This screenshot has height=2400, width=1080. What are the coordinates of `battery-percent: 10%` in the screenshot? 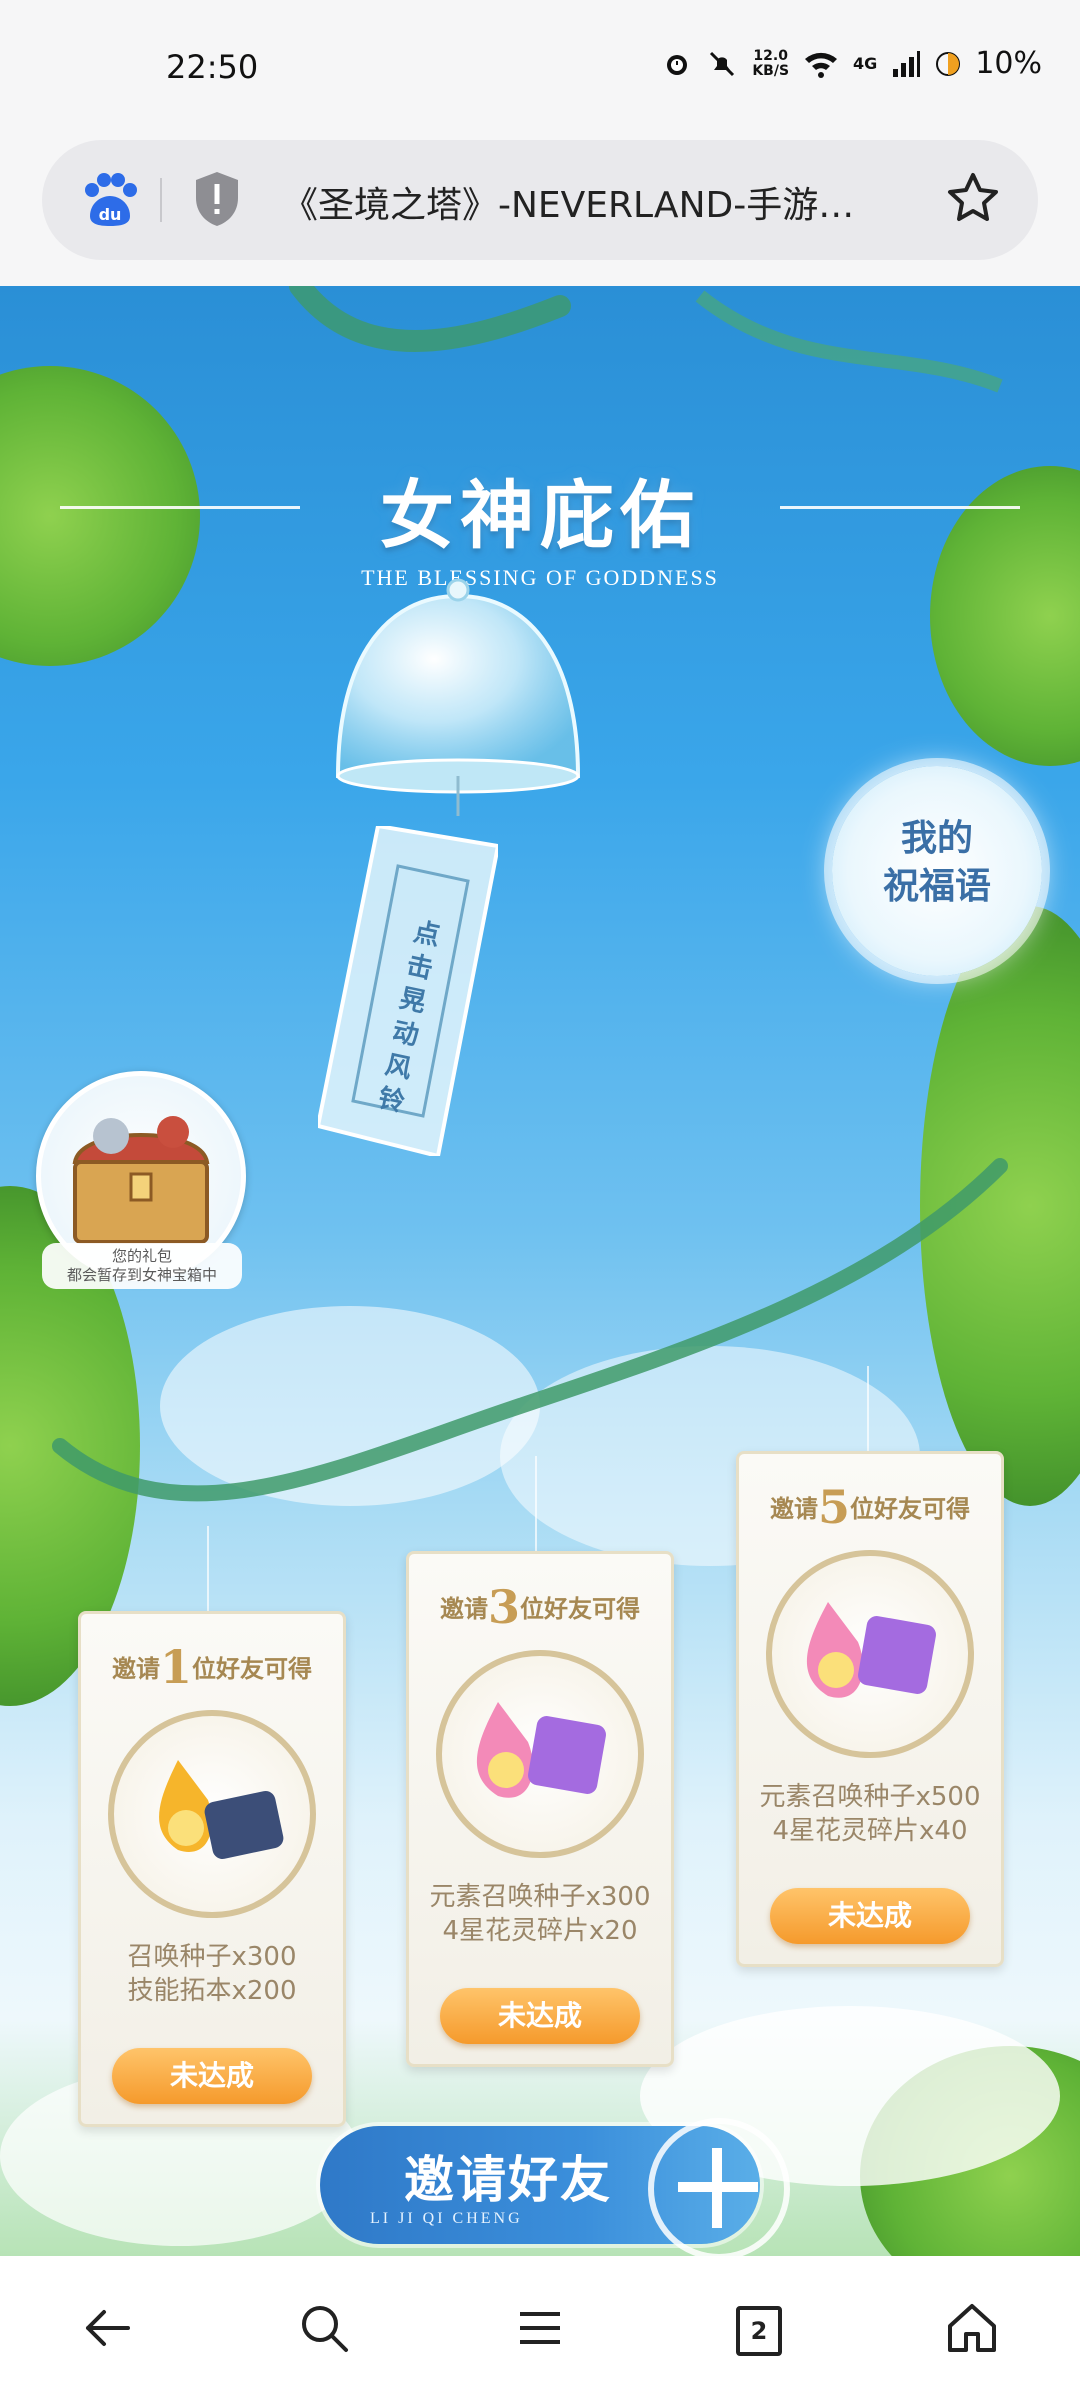 It's located at (1008, 63).